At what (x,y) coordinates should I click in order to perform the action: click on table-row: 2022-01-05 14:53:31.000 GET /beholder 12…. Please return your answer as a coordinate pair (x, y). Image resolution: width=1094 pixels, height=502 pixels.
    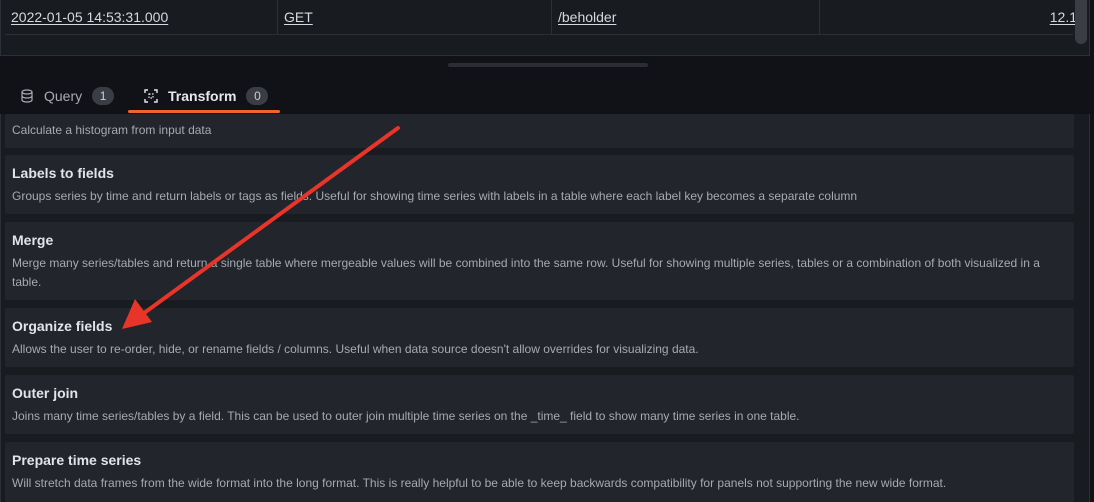
    Looking at the image, I should click on (541, 17).